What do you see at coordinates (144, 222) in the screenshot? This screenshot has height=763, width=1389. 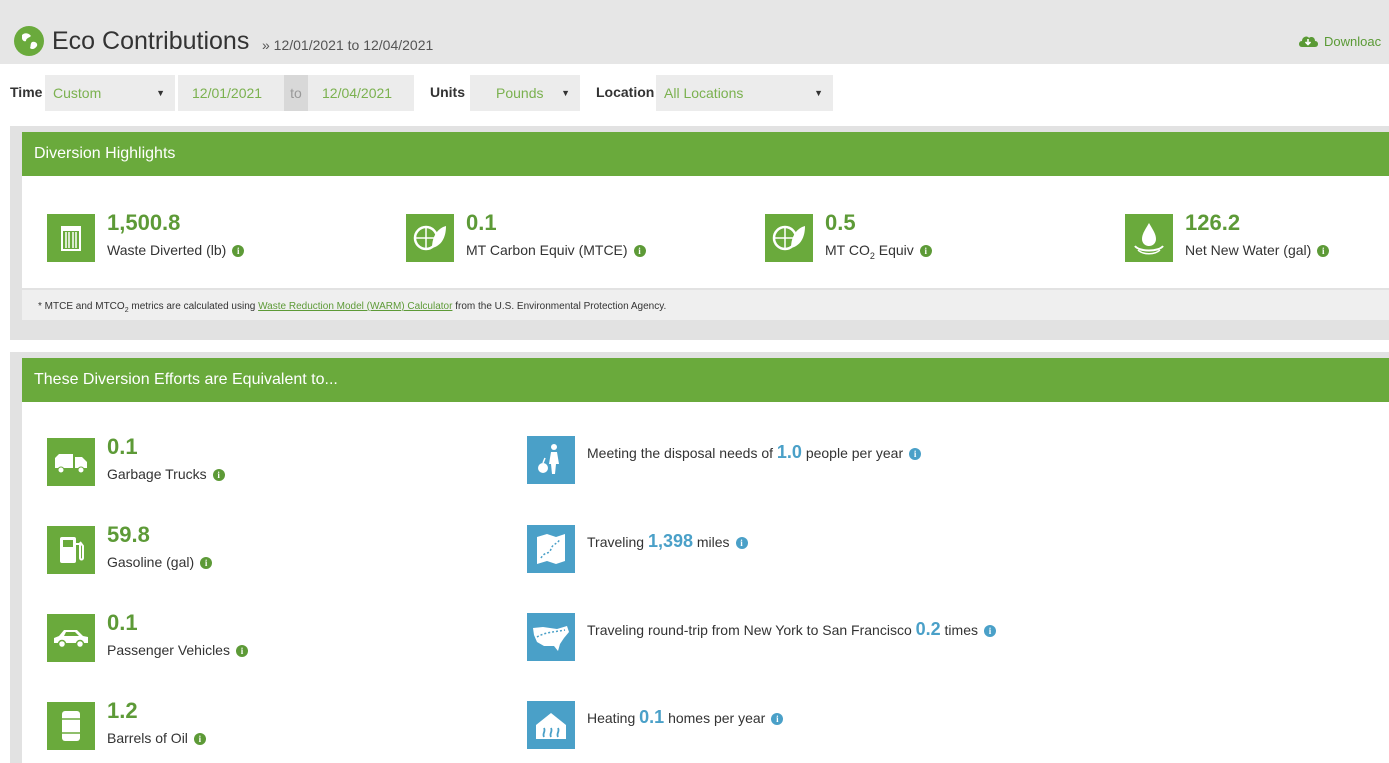 I see `metric-value: 1,500.8` at bounding box center [144, 222].